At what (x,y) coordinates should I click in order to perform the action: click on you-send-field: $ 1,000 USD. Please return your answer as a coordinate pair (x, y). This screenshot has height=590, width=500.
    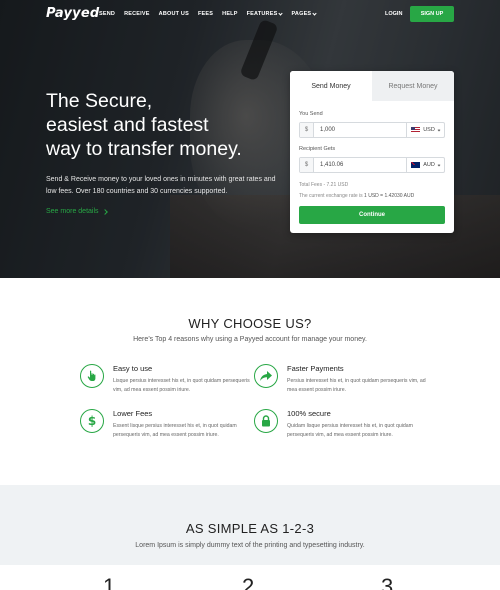
    Looking at the image, I should click on (372, 130).